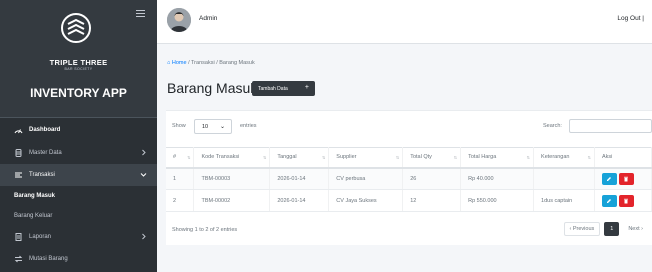 This screenshot has width=652, height=272. What do you see at coordinates (366, 200) in the screenshot?
I see `cell-supplier: CV Jaya Sukses` at bounding box center [366, 200].